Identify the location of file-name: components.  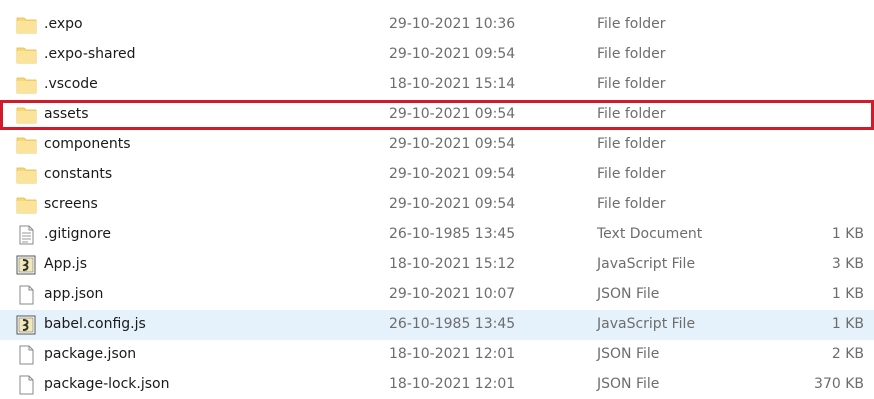
(87, 144).